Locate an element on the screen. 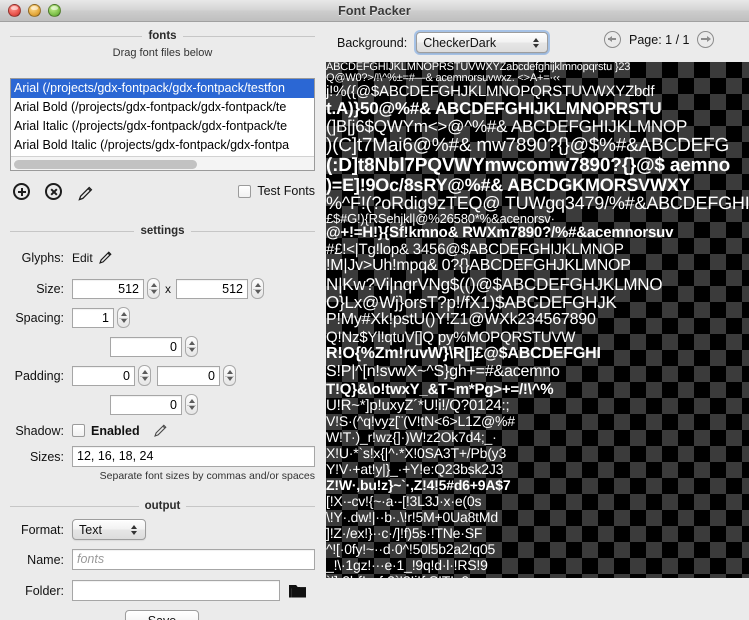  arrow-left-head-icon is located at coordinates (609, 38).